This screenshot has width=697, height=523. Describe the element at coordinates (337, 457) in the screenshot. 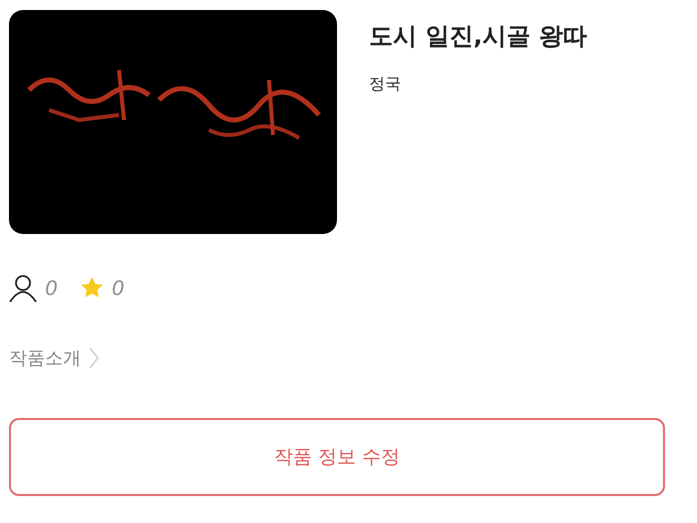

I see `edit-info-button: 작품 정보 수정` at that location.